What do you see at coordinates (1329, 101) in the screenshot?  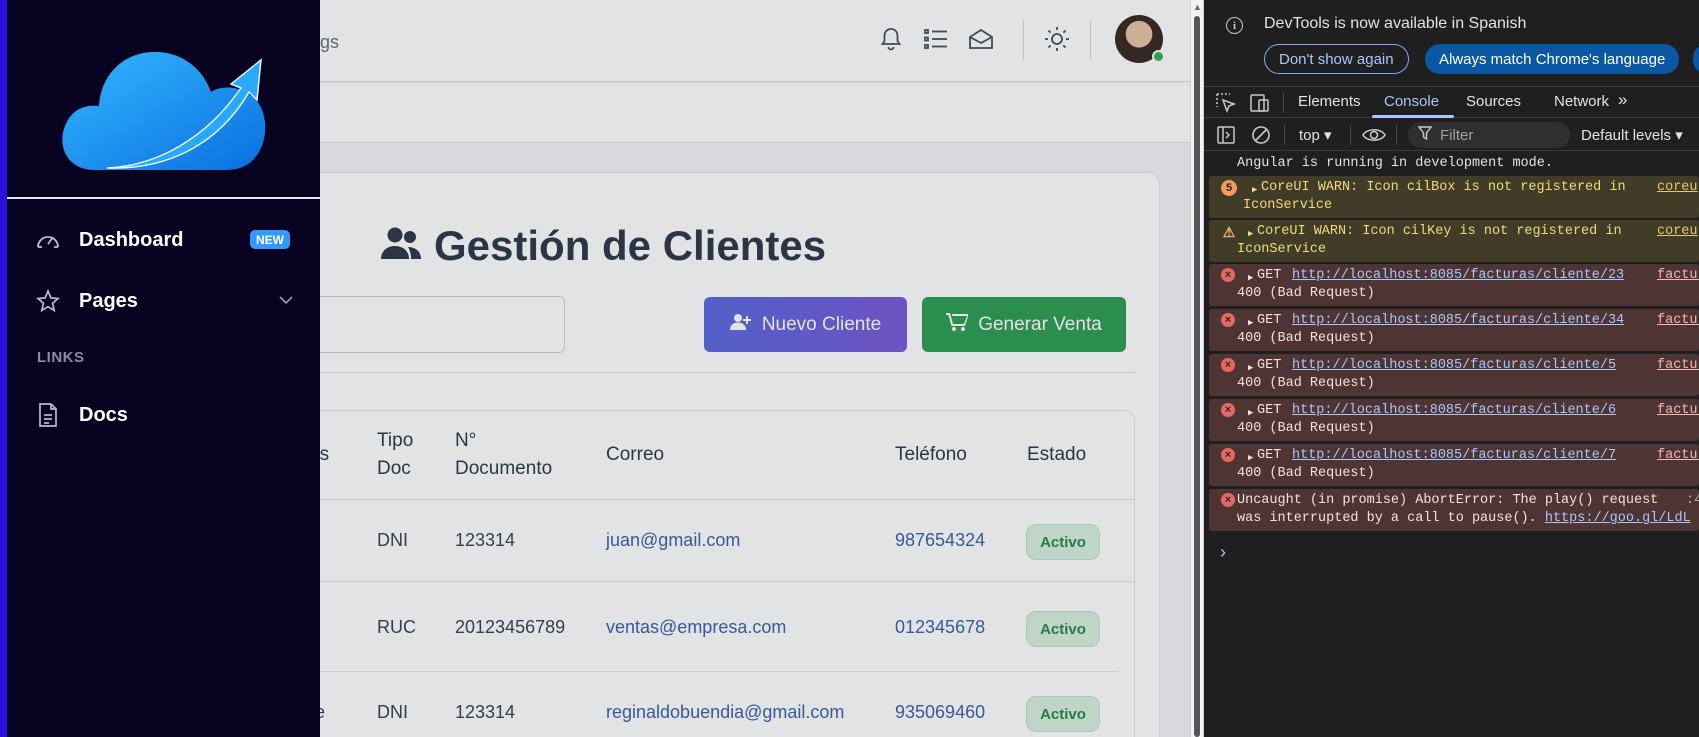 I see `tab-elements: Elements` at bounding box center [1329, 101].